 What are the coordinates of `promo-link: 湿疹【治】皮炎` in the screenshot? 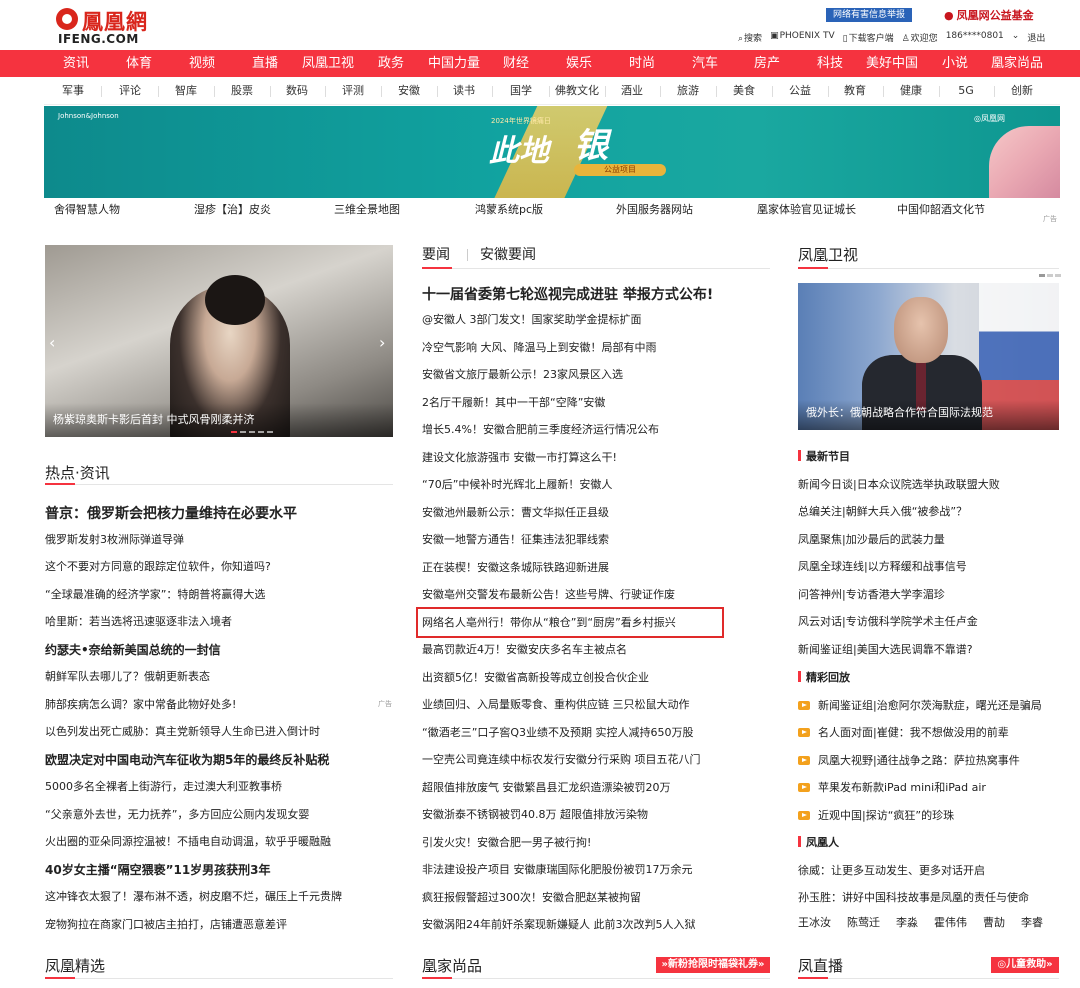 It's located at (232, 209).